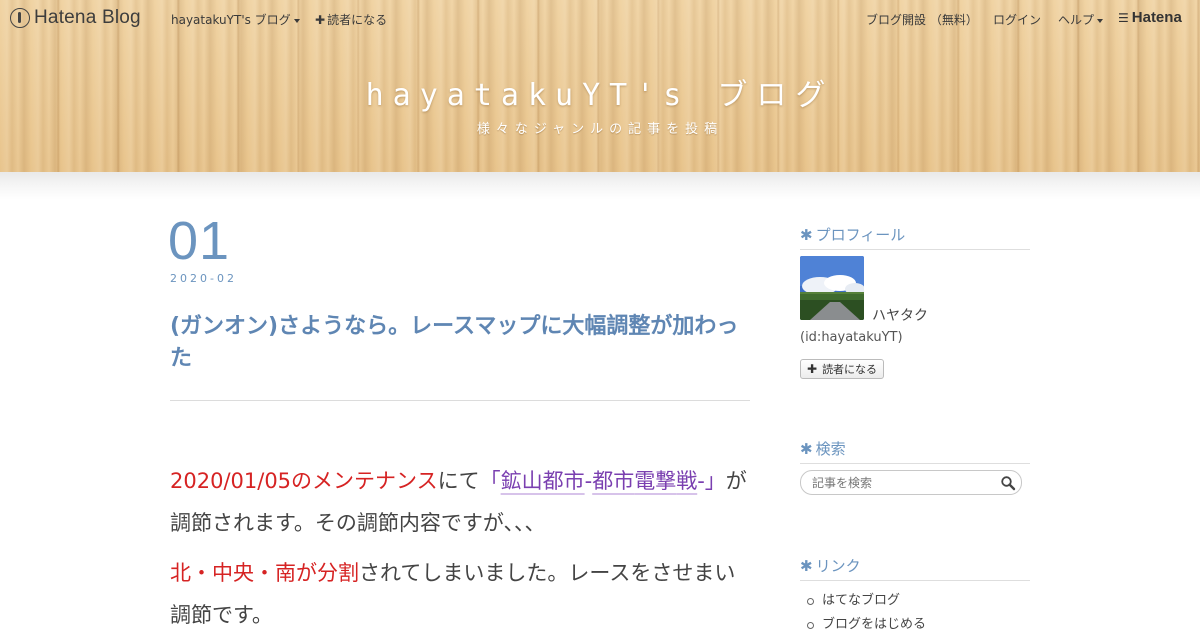 Image resolution: width=1200 pixels, height=630 pixels. What do you see at coordinates (357, 20) in the screenshot?
I see `nav-subscribe-label: 読者になる` at bounding box center [357, 20].